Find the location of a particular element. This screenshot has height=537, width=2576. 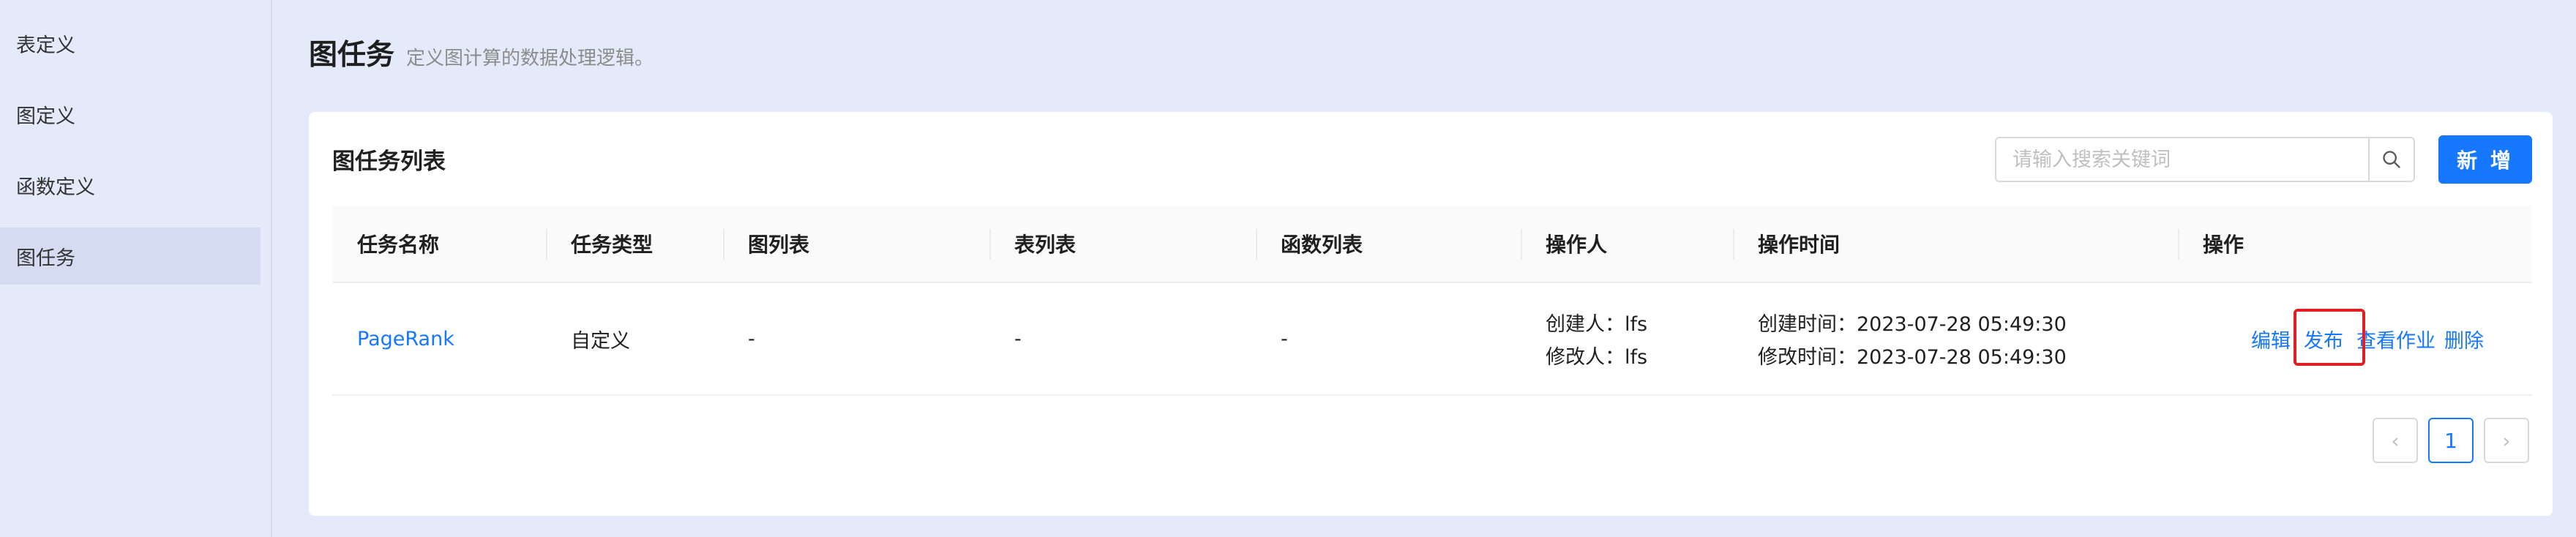

pagination: ‹ 1 › is located at coordinates (2451, 440).